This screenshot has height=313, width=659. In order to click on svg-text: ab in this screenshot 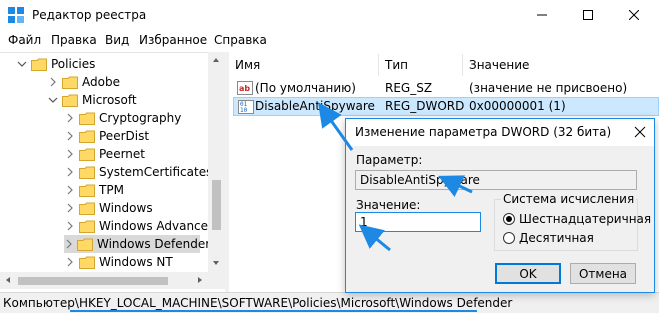, I will do `click(244, 88)`.